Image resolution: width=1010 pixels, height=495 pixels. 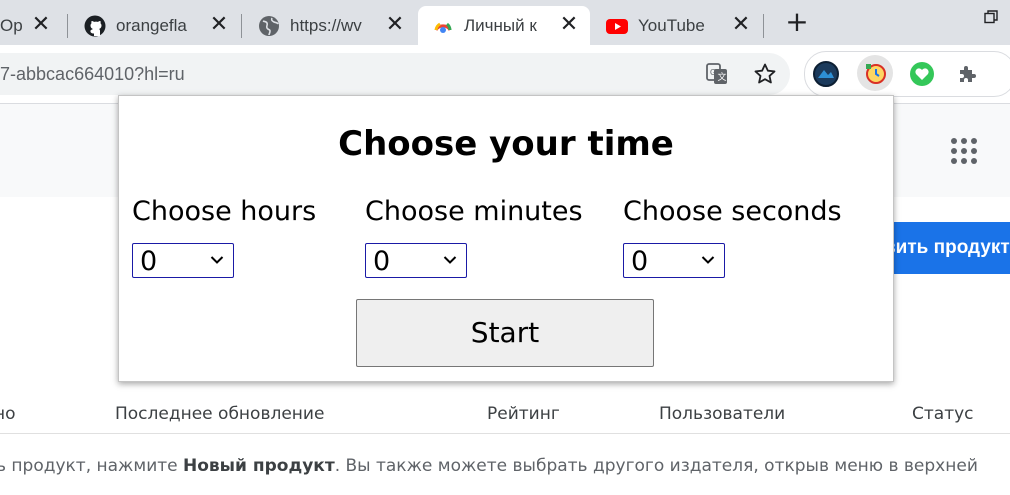 I want to click on tab-2: orangefla ✕, so click(x=156, y=25).